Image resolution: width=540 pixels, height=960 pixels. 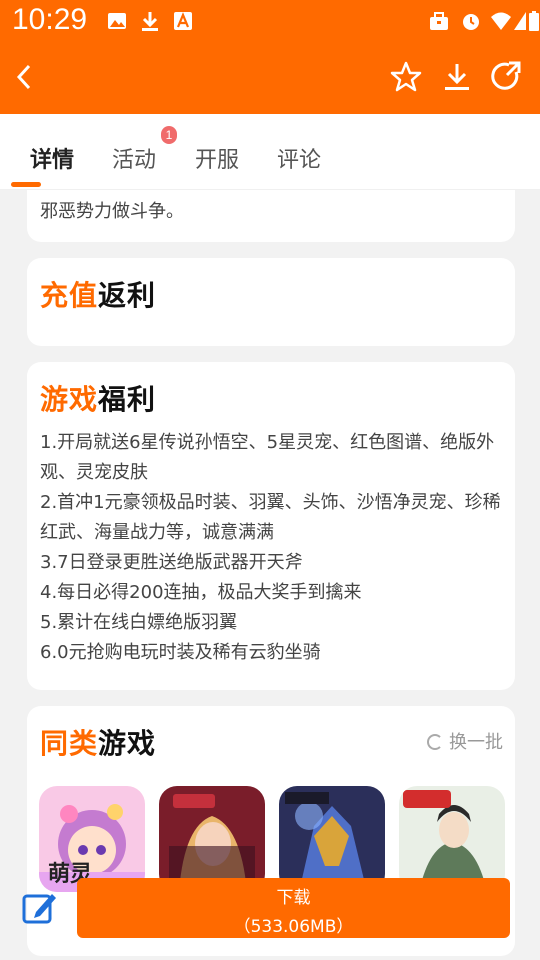 I want to click on status-bar: 10:29, so click(x=270, y=22).